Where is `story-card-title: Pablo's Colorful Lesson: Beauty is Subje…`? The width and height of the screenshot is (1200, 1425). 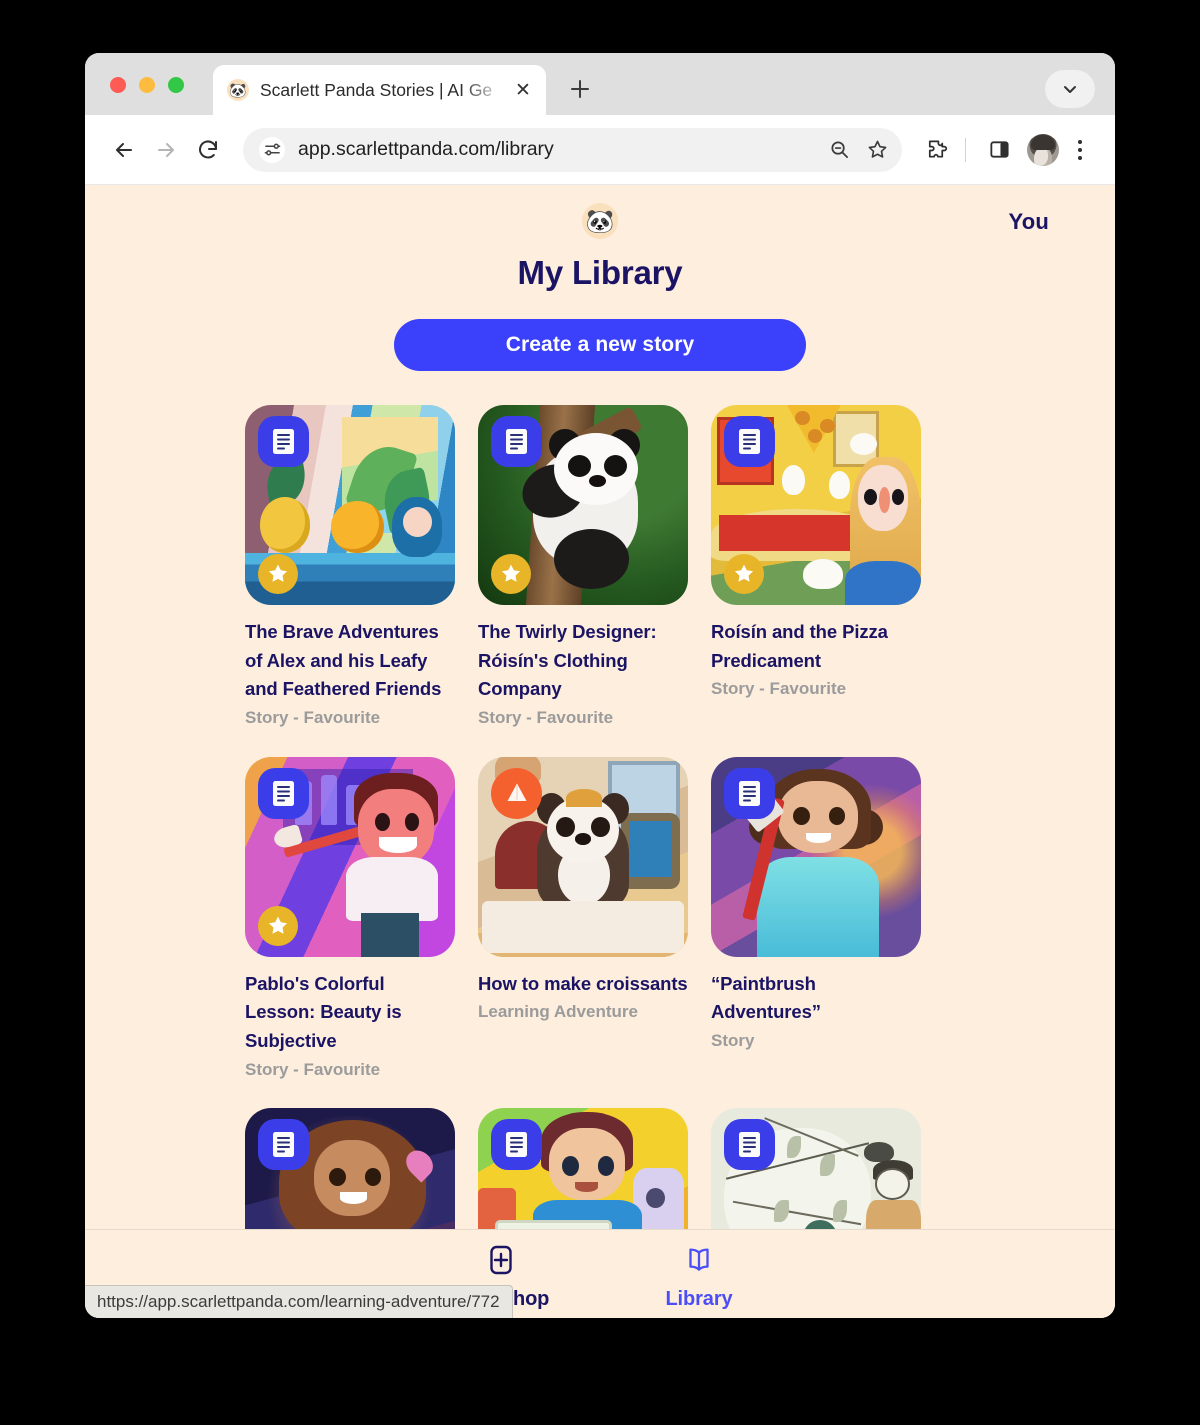 story-card-title: Pablo's Colorful Lesson: Beauty is Subje… is located at coordinates (323, 1011).